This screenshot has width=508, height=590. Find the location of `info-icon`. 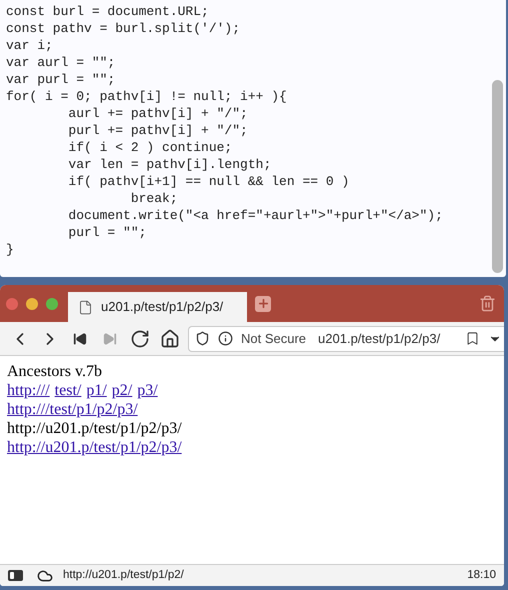

info-icon is located at coordinates (225, 338).